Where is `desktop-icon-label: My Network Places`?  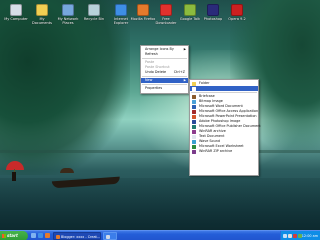 desktop-icon-label: My Network Places is located at coordinates (68, 21).